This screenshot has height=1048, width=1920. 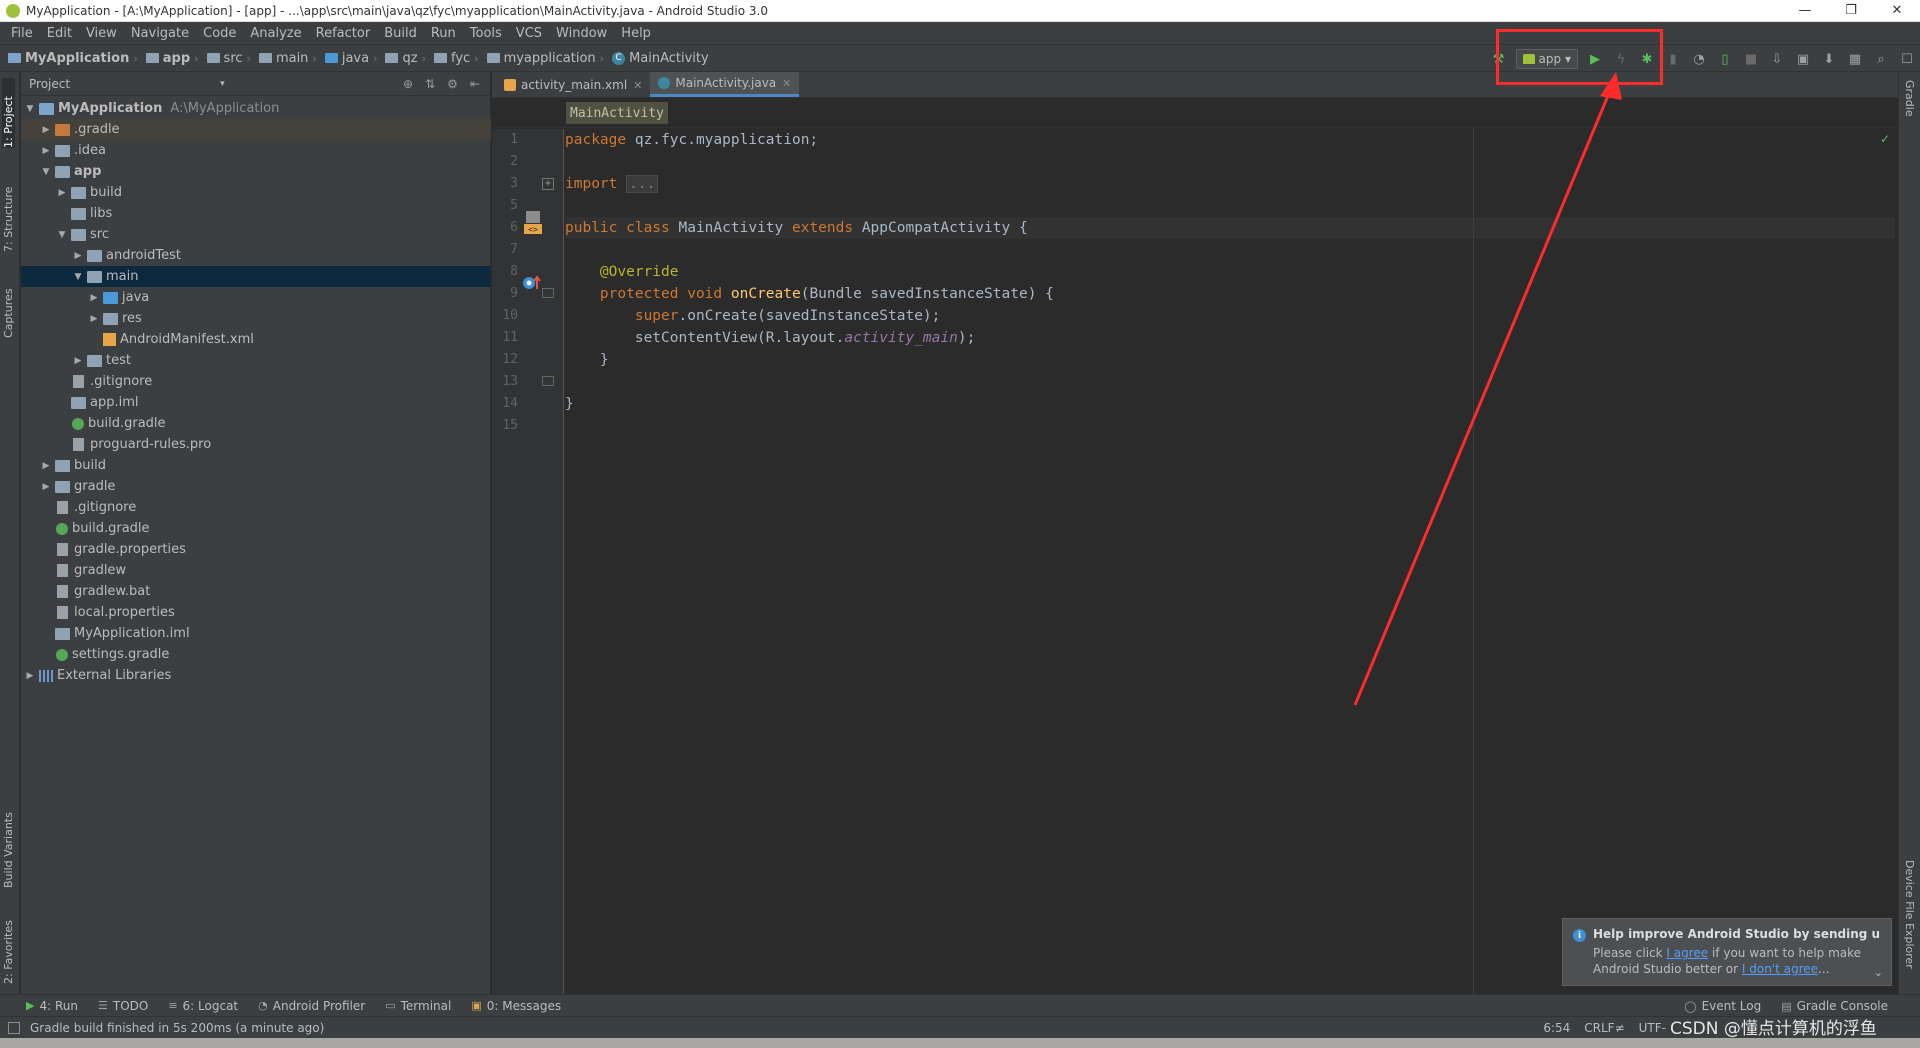 I want to click on tool-event-log: ◯ Event Log, so click(x=1722, y=1006).